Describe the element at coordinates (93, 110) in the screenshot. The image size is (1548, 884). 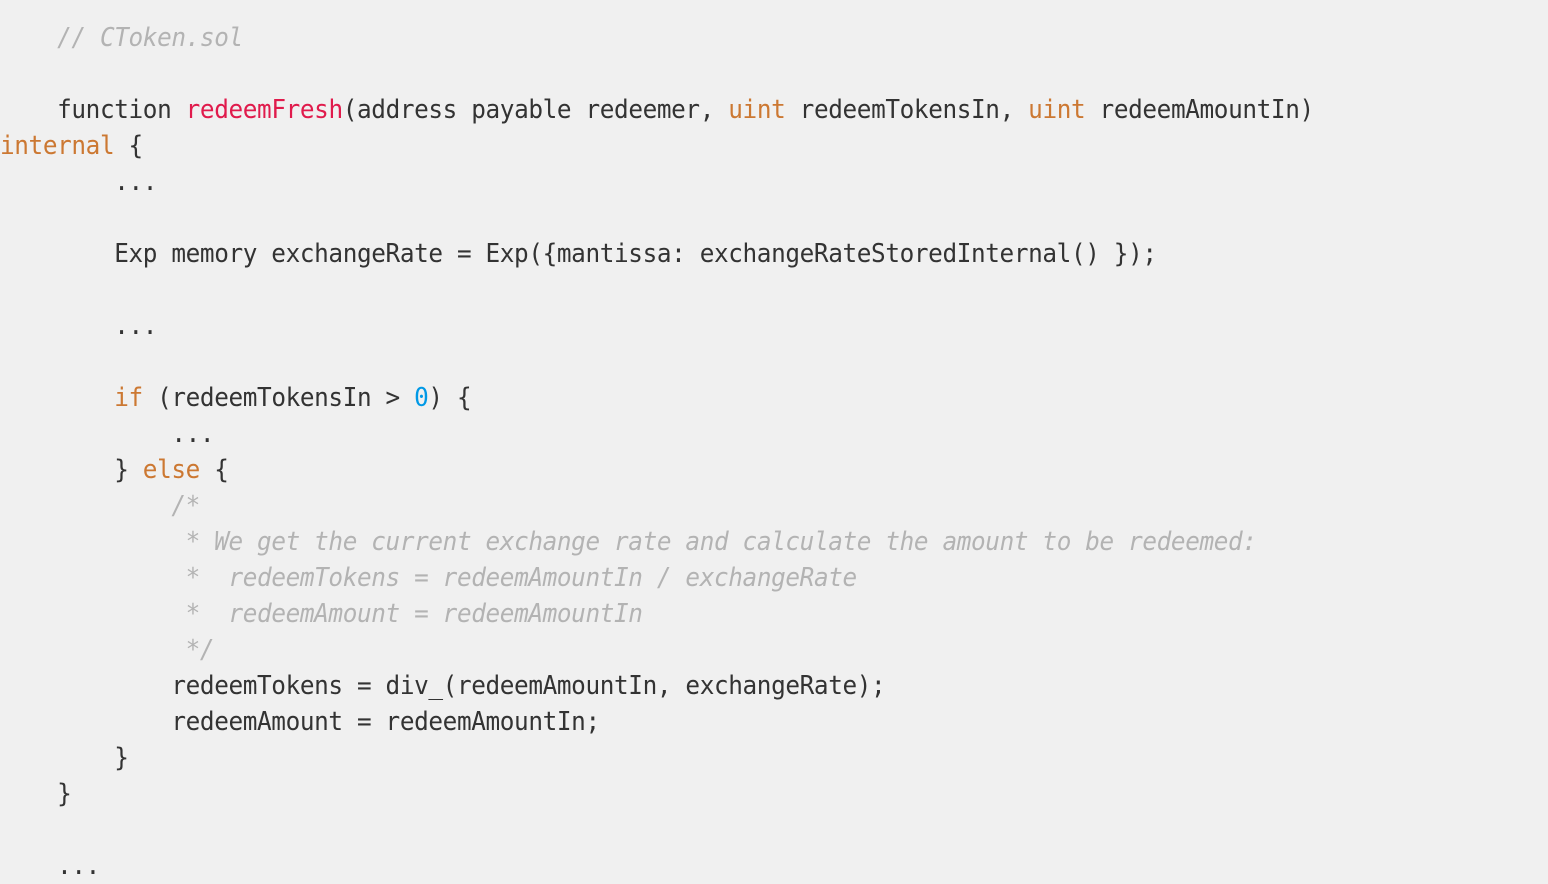
I see `code-token-plain: function` at that location.